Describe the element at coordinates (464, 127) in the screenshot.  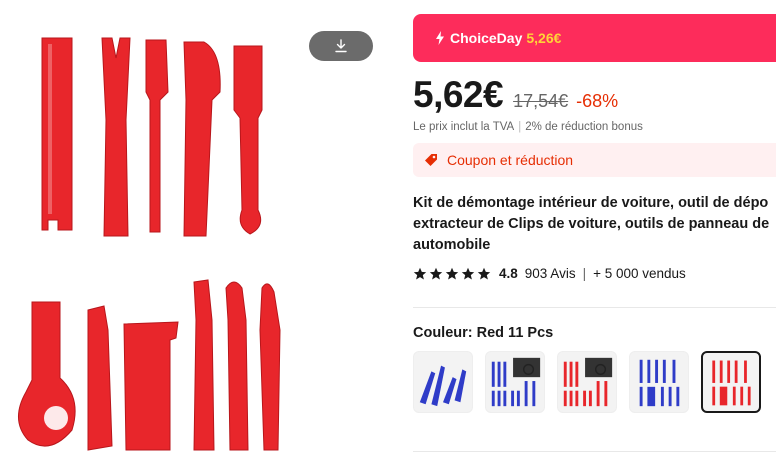
I see `tax-included-text: Le prix inclut la TVA` at that location.